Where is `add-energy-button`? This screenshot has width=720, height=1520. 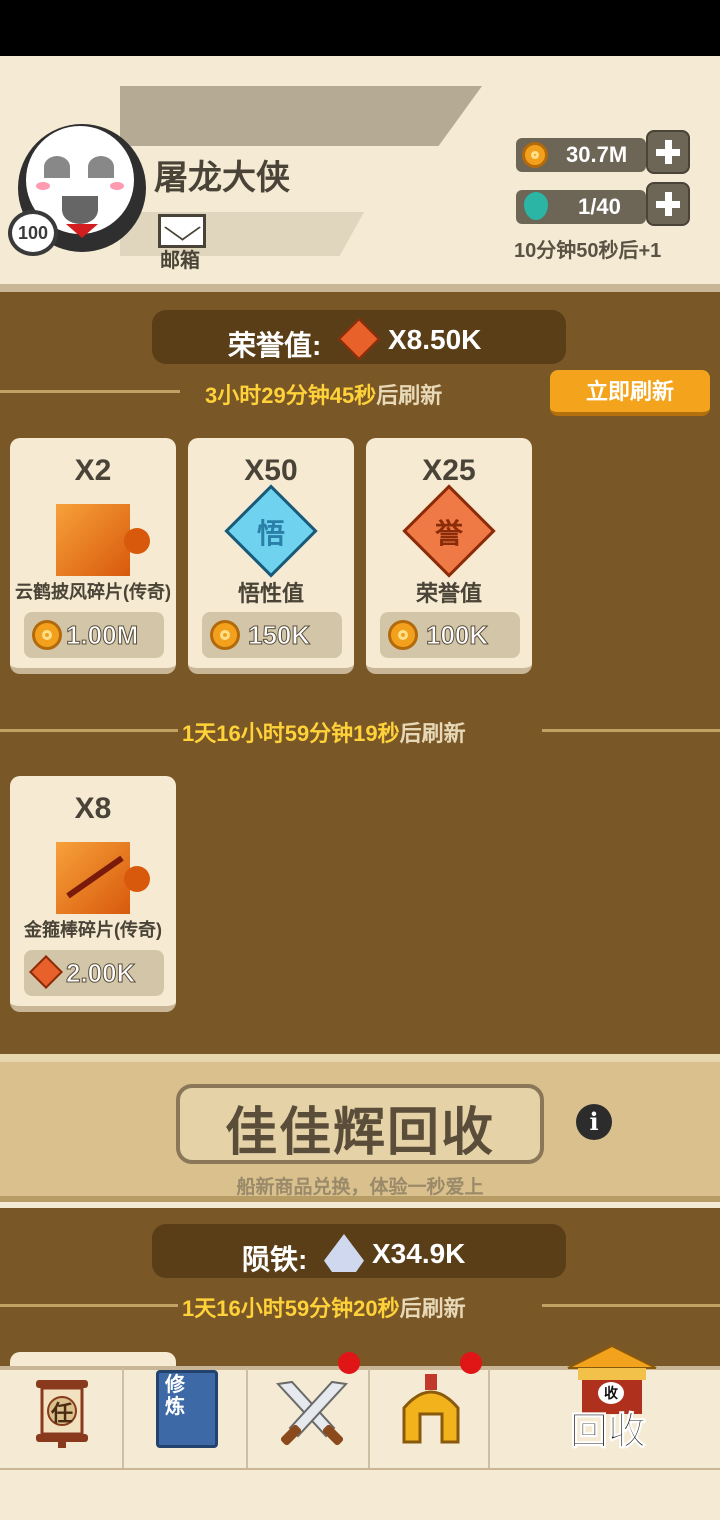 add-energy-button is located at coordinates (668, 204).